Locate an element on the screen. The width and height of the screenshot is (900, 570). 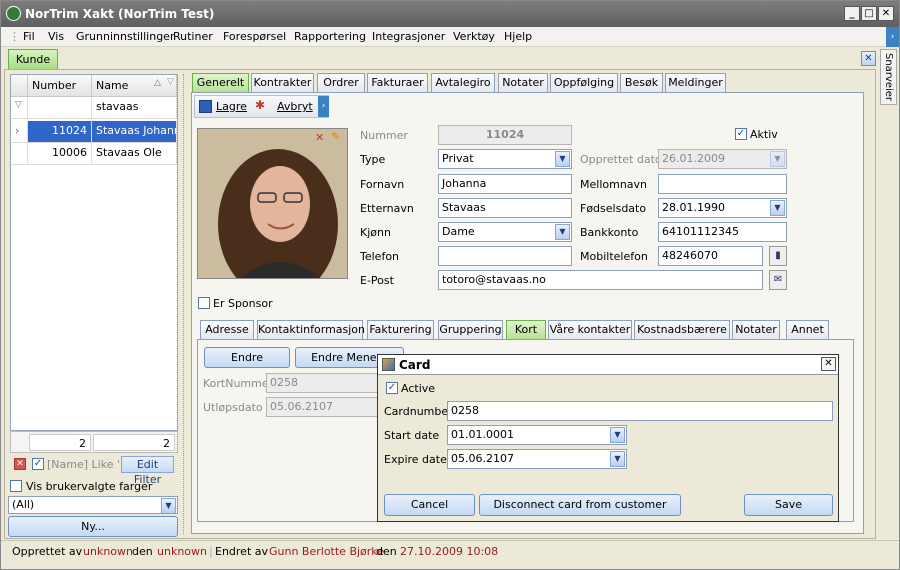
col-name-header: Name △ ▽ is located at coordinates (134, 86).